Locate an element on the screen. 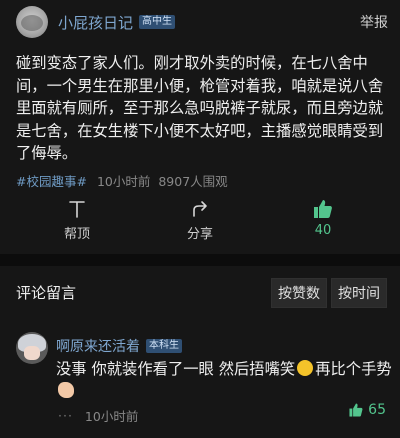 Image resolution: width=400 pixels, height=438 pixels. comment-like-button: 65 is located at coordinates (367, 410).